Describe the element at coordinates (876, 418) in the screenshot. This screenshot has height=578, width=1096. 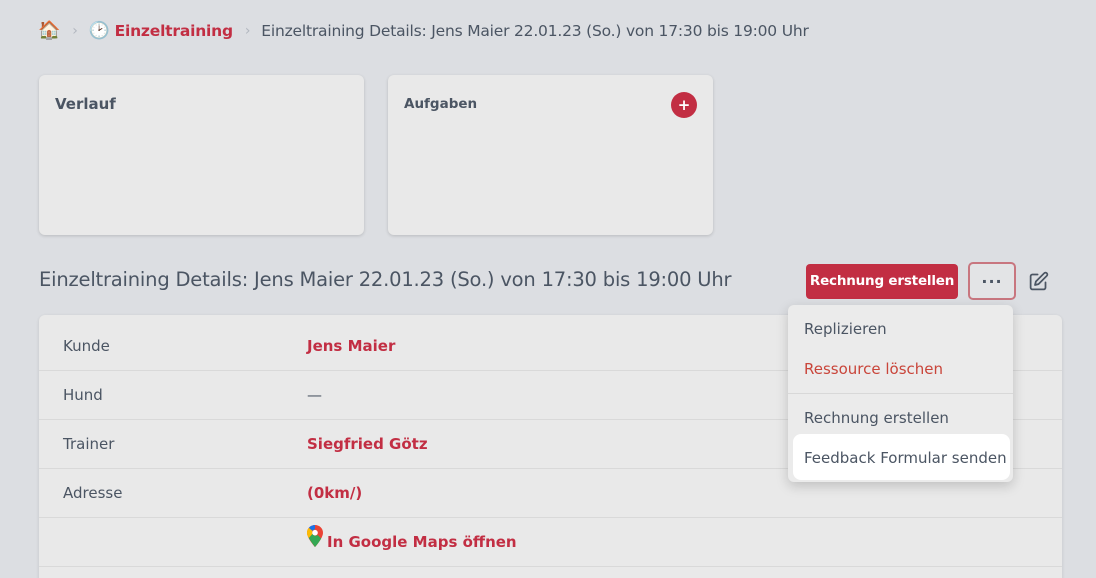
I see `menu-item-rechnung-erstellen: Rechnung erstellen` at that location.